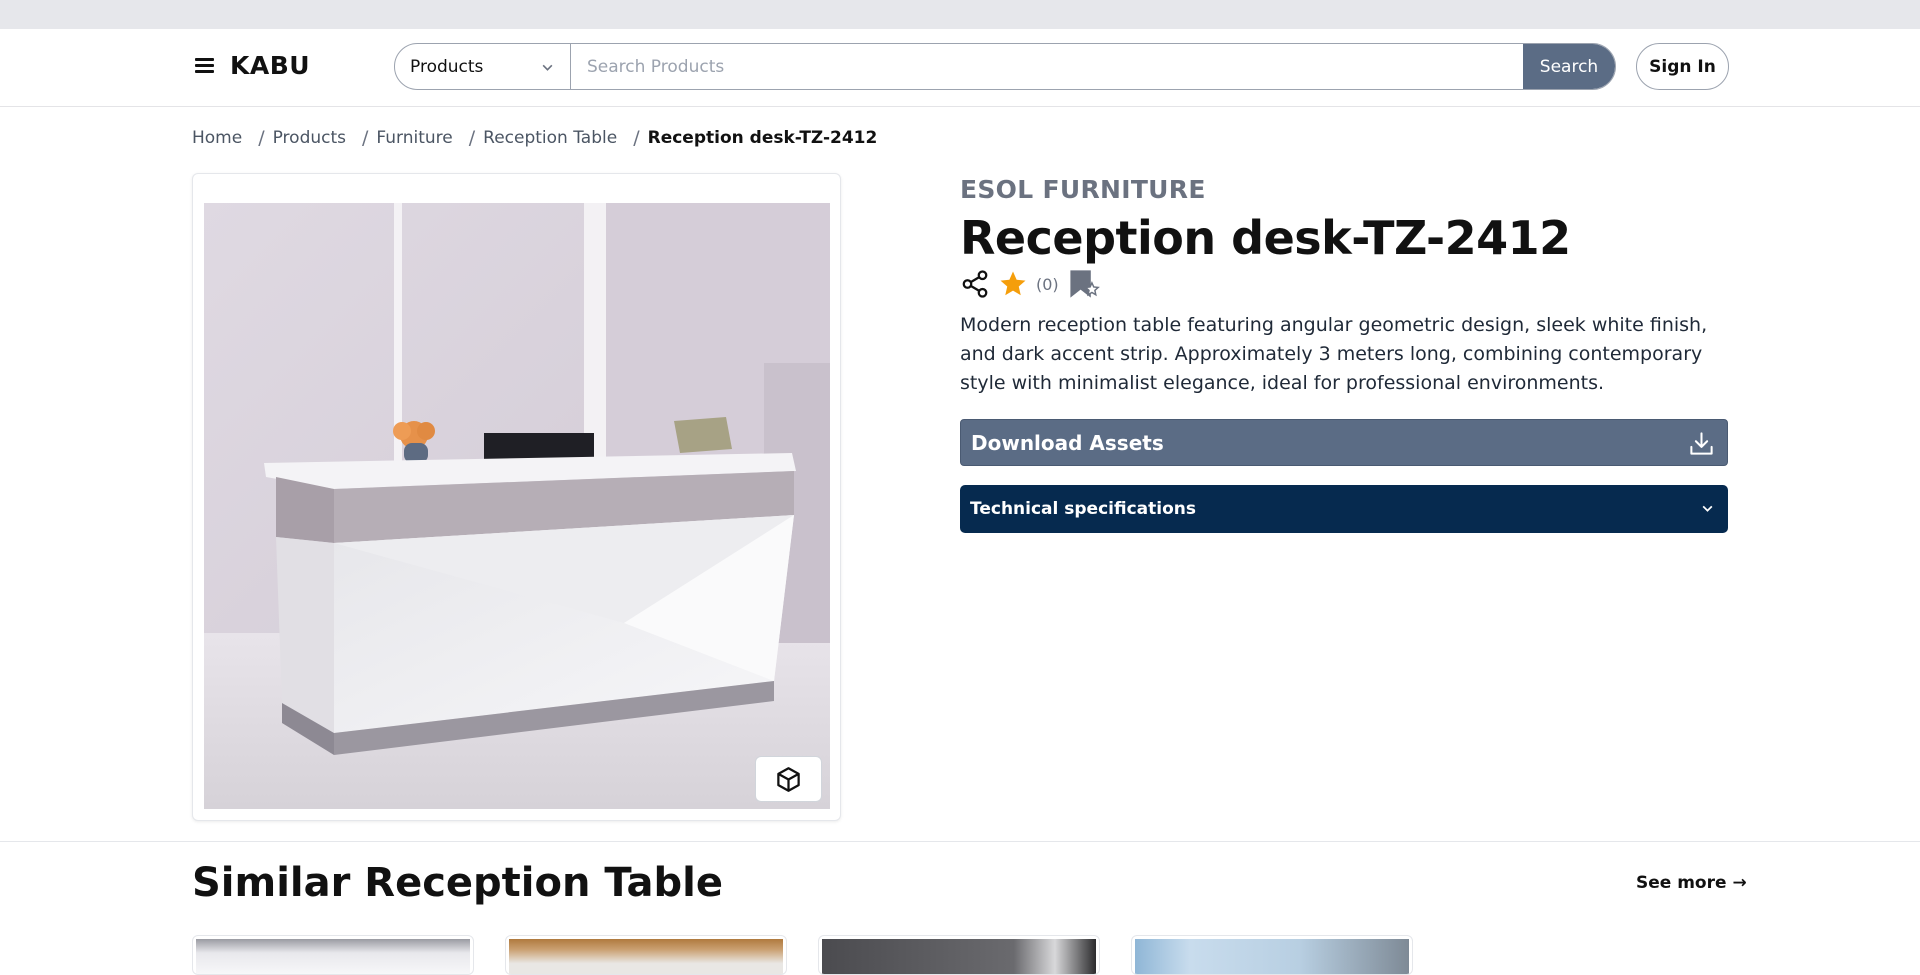 This screenshot has width=1920, height=975. What do you see at coordinates (217, 138) in the screenshot?
I see `breadcrumb-home: Home` at bounding box center [217, 138].